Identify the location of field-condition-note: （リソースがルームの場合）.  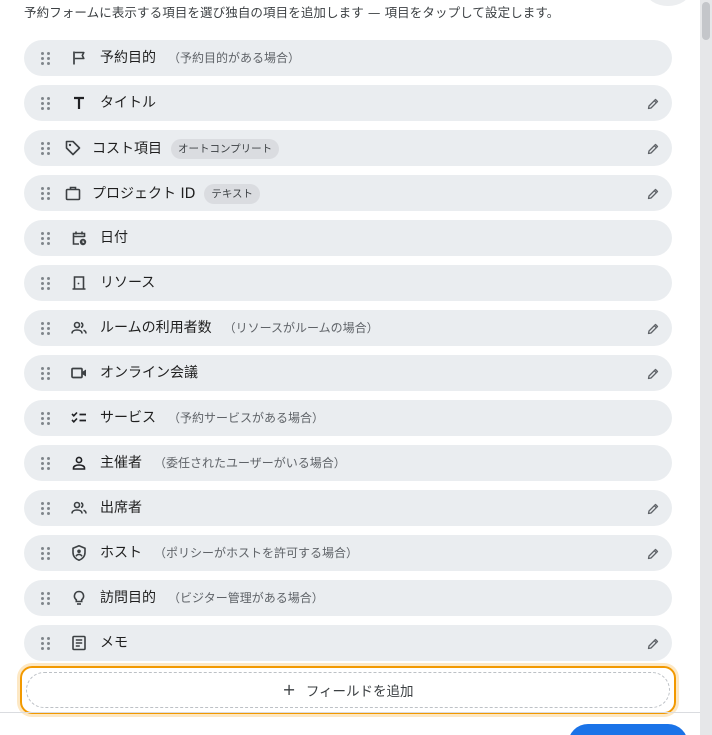
(301, 328).